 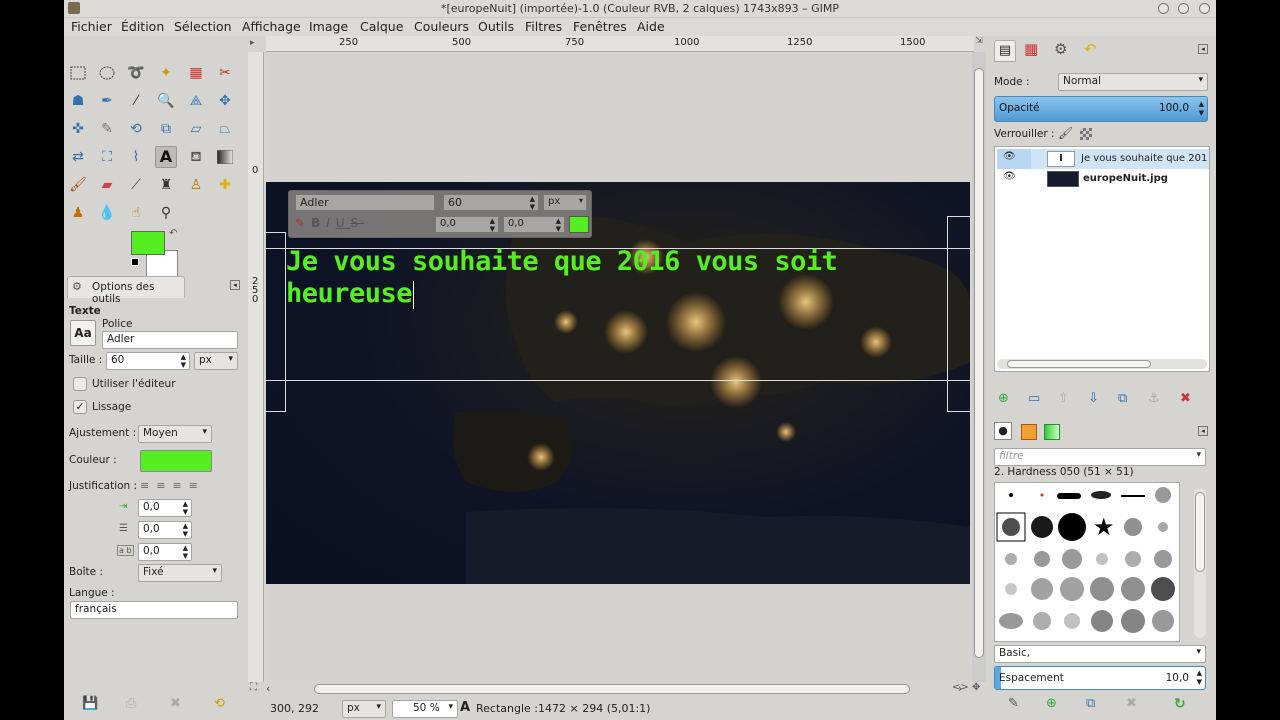 I want to click on lock-alpha-icon, so click(x=1086, y=134).